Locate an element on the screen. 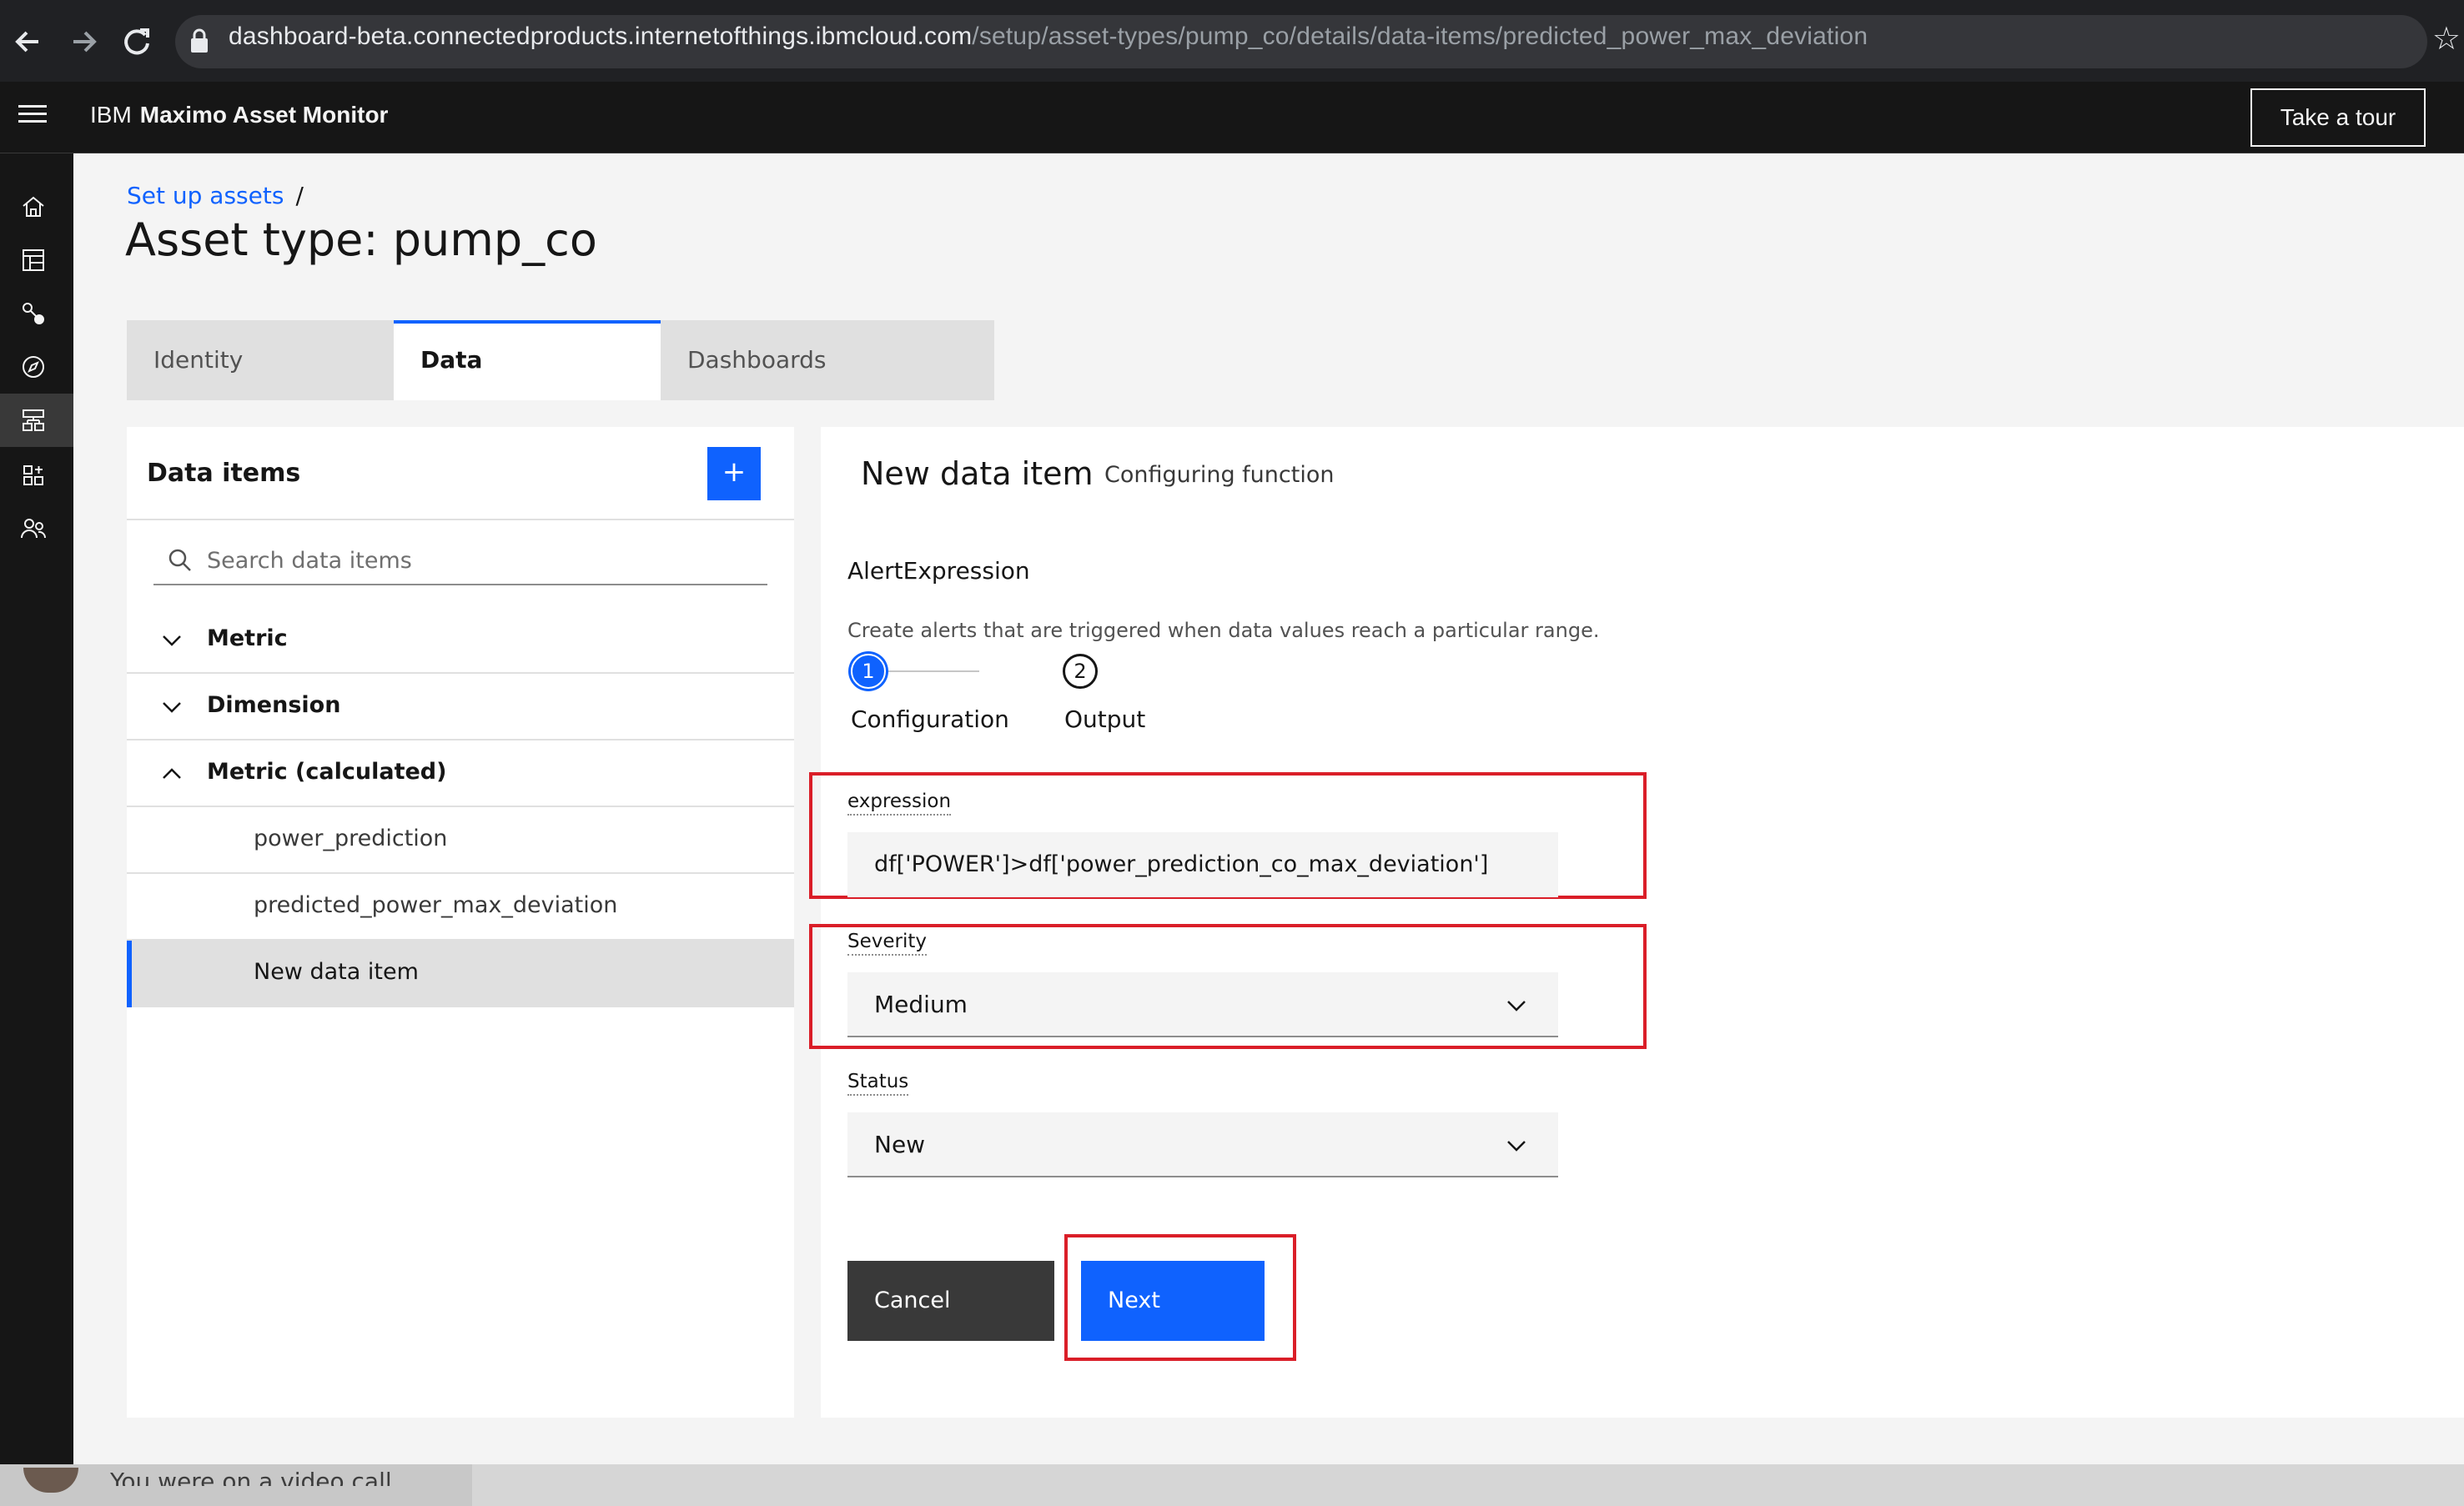 Image resolution: width=2464 pixels, height=1506 pixels. search-icon is located at coordinates (180, 560).